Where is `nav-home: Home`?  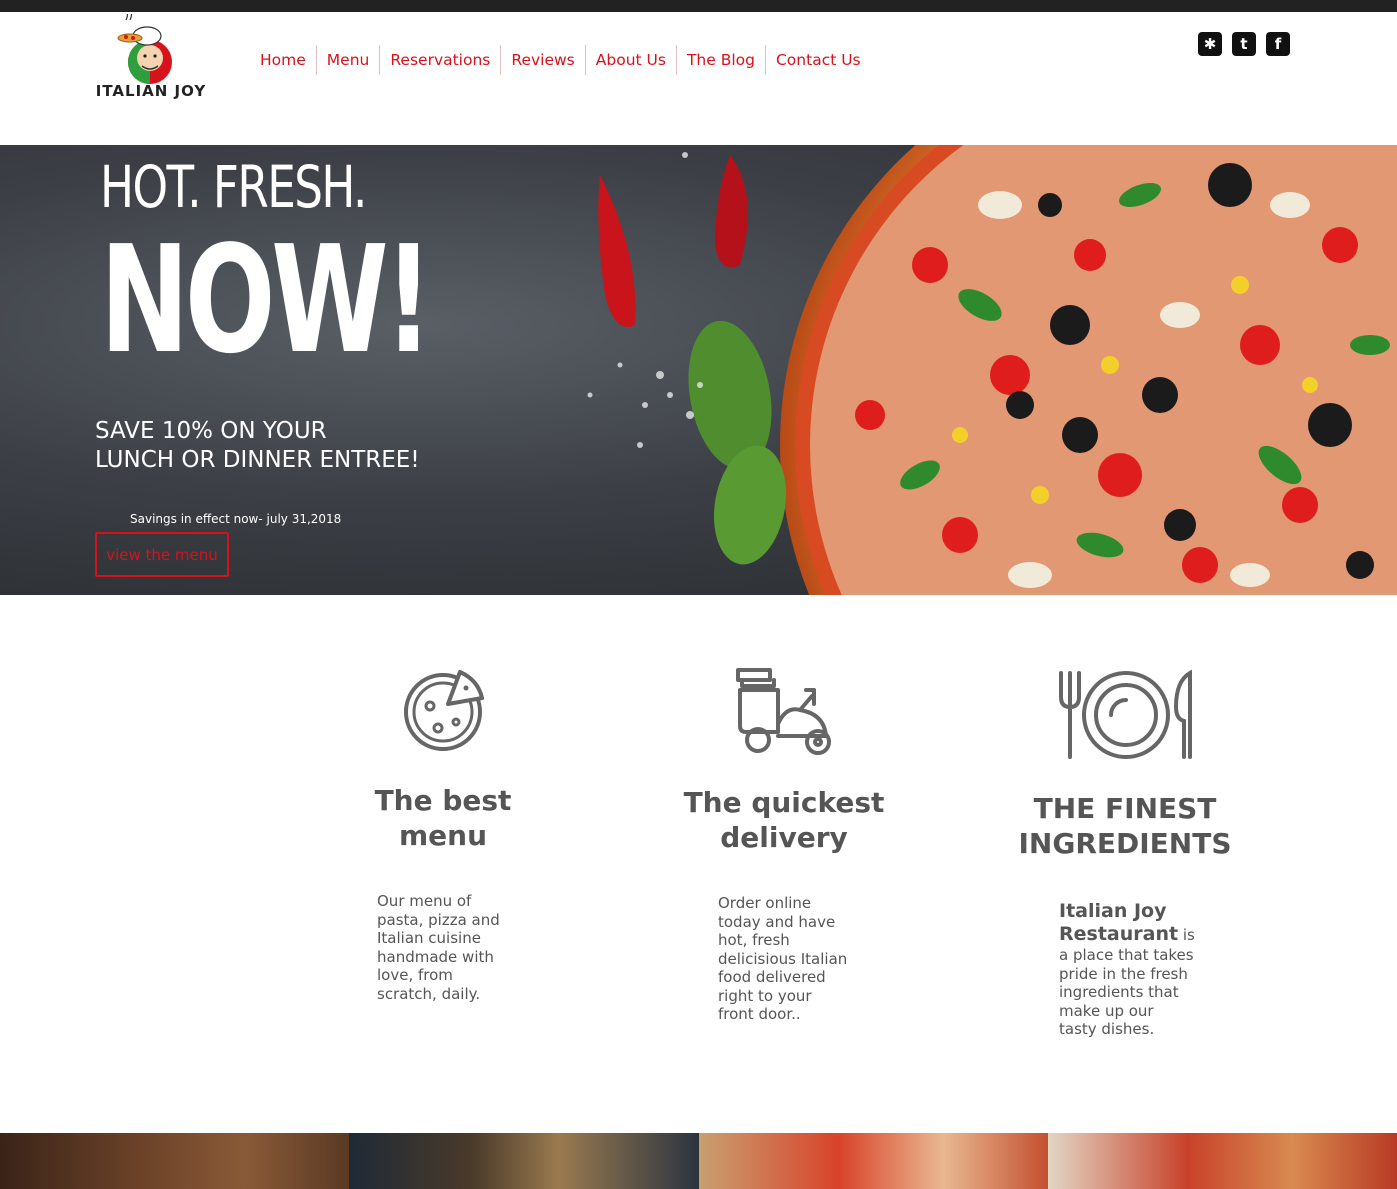
nav-home: Home is located at coordinates (283, 60).